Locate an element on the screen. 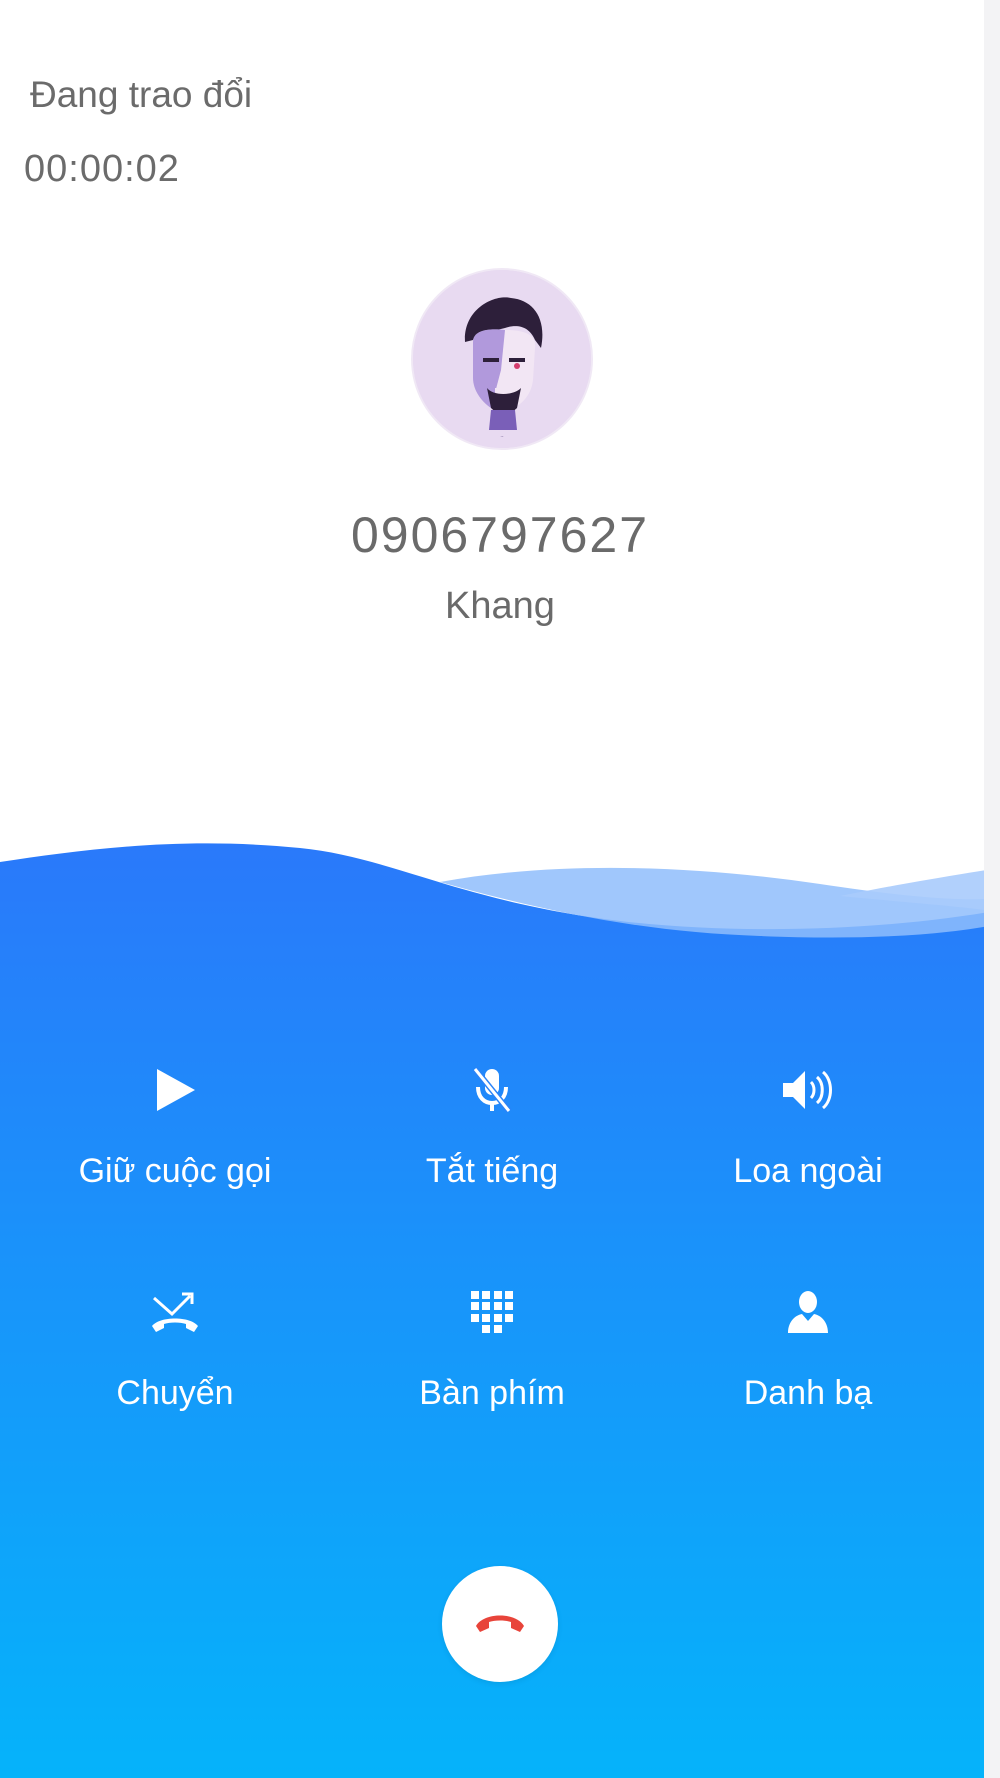  contact-name: Khang is located at coordinates (500, 606).